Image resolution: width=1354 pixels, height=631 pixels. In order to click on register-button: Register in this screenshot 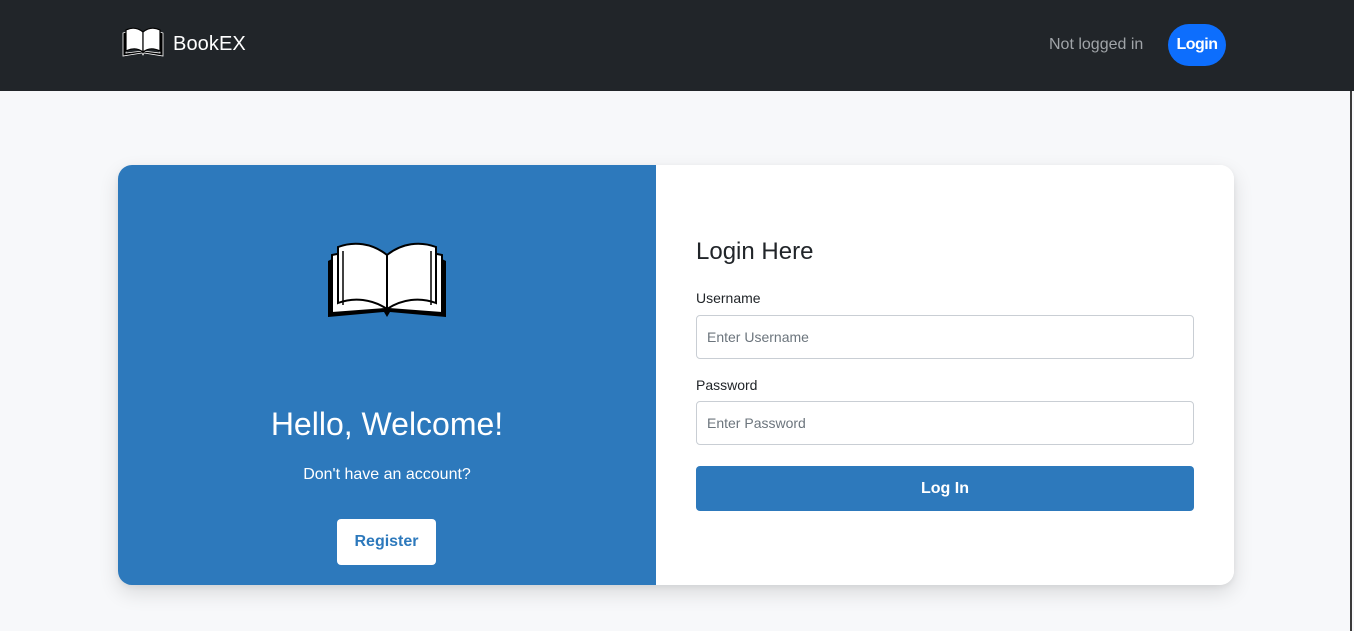, I will do `click(386, 542)`.